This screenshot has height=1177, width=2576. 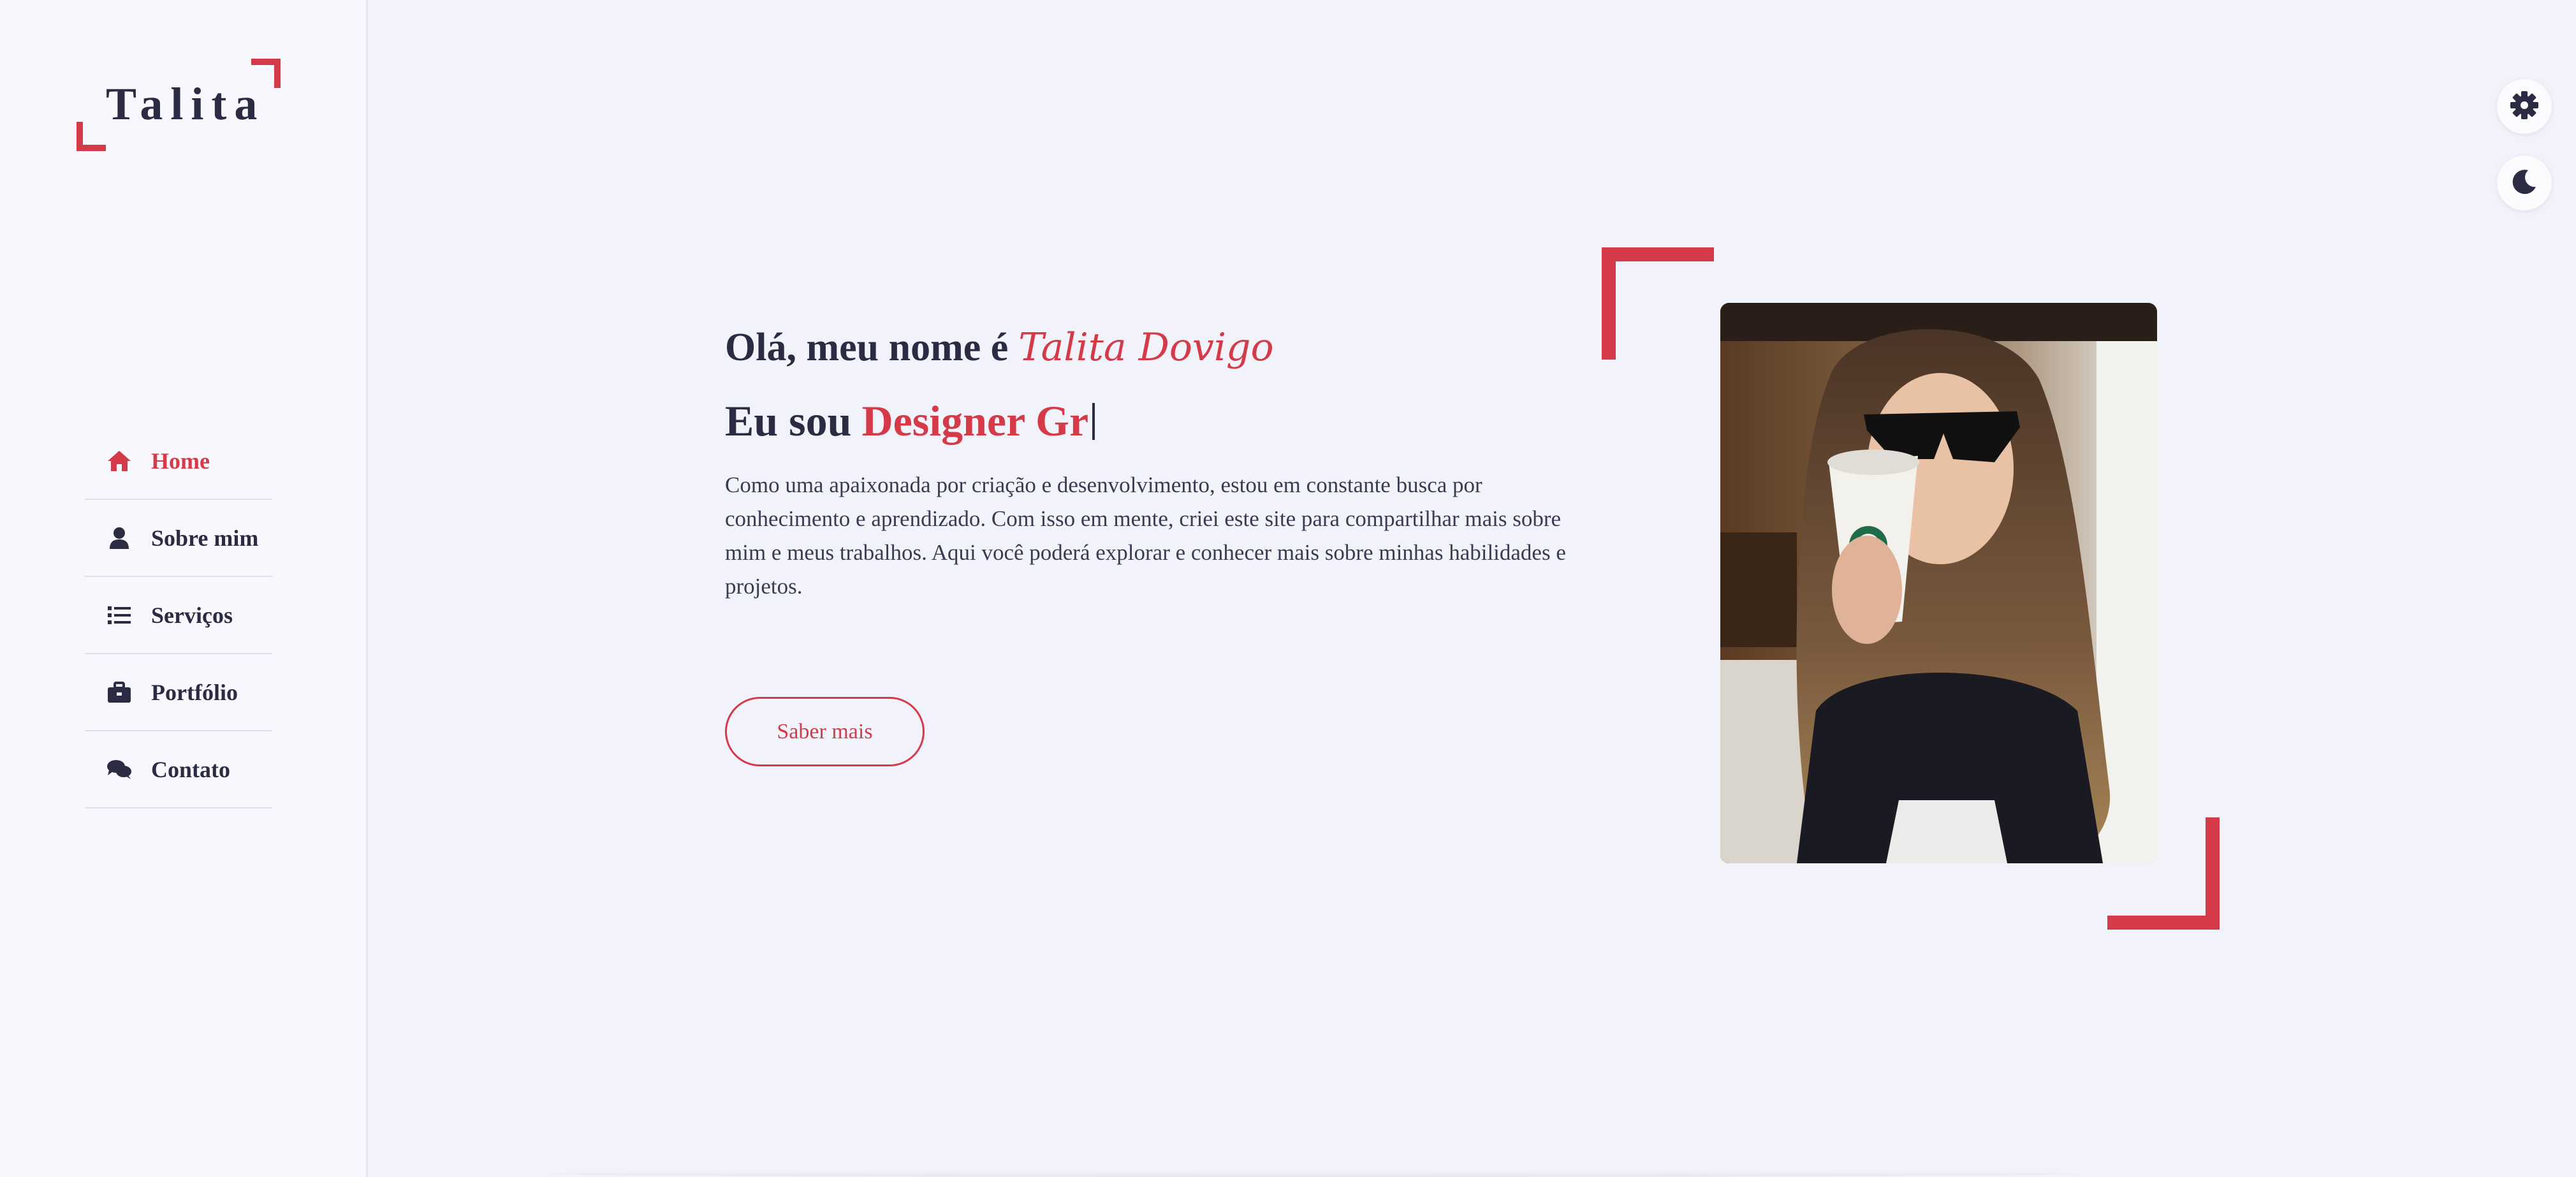 What do you see at coordinates (185, 103) in the screenshot?
I see `logo-text: Talita` at bounding box center [185, 103].